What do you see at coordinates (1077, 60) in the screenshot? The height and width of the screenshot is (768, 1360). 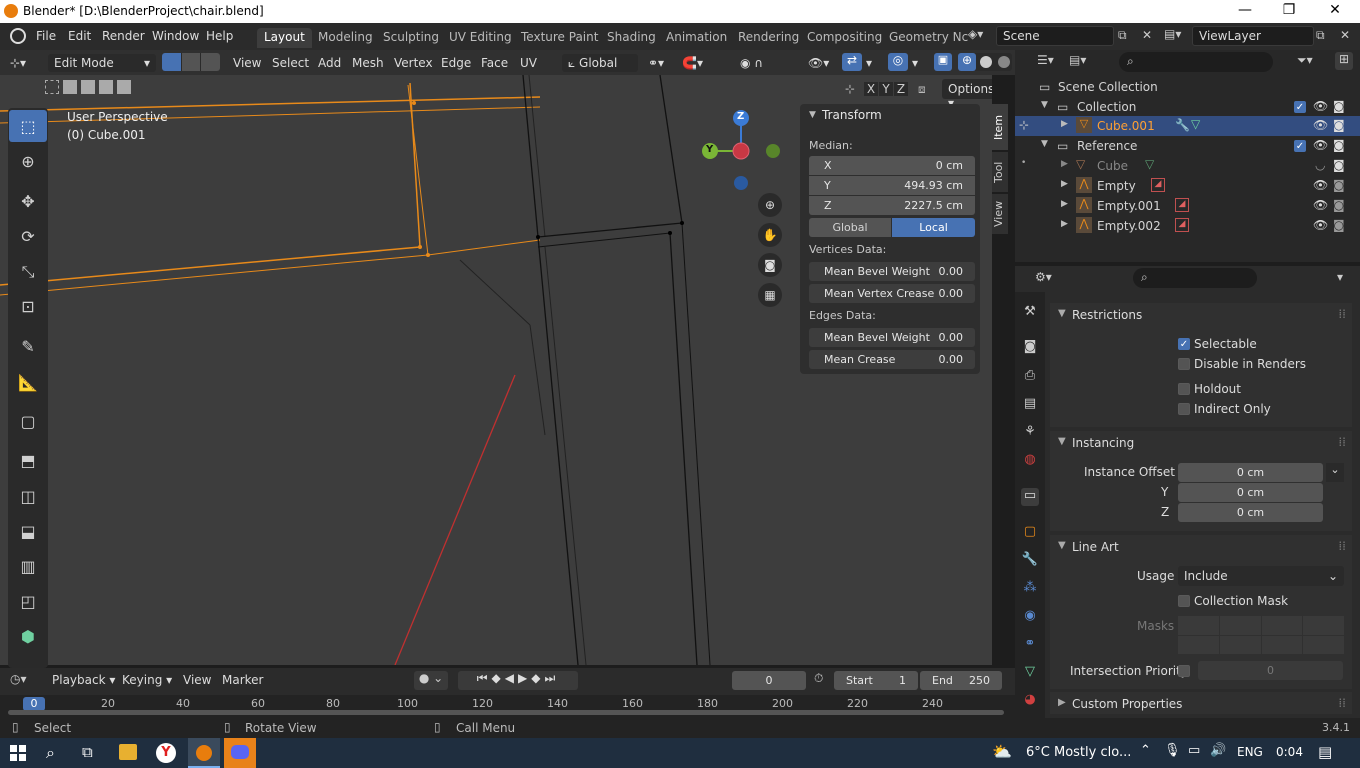 I see `display-mode-icon: ▤▾` at bounding box center [1077, 60].